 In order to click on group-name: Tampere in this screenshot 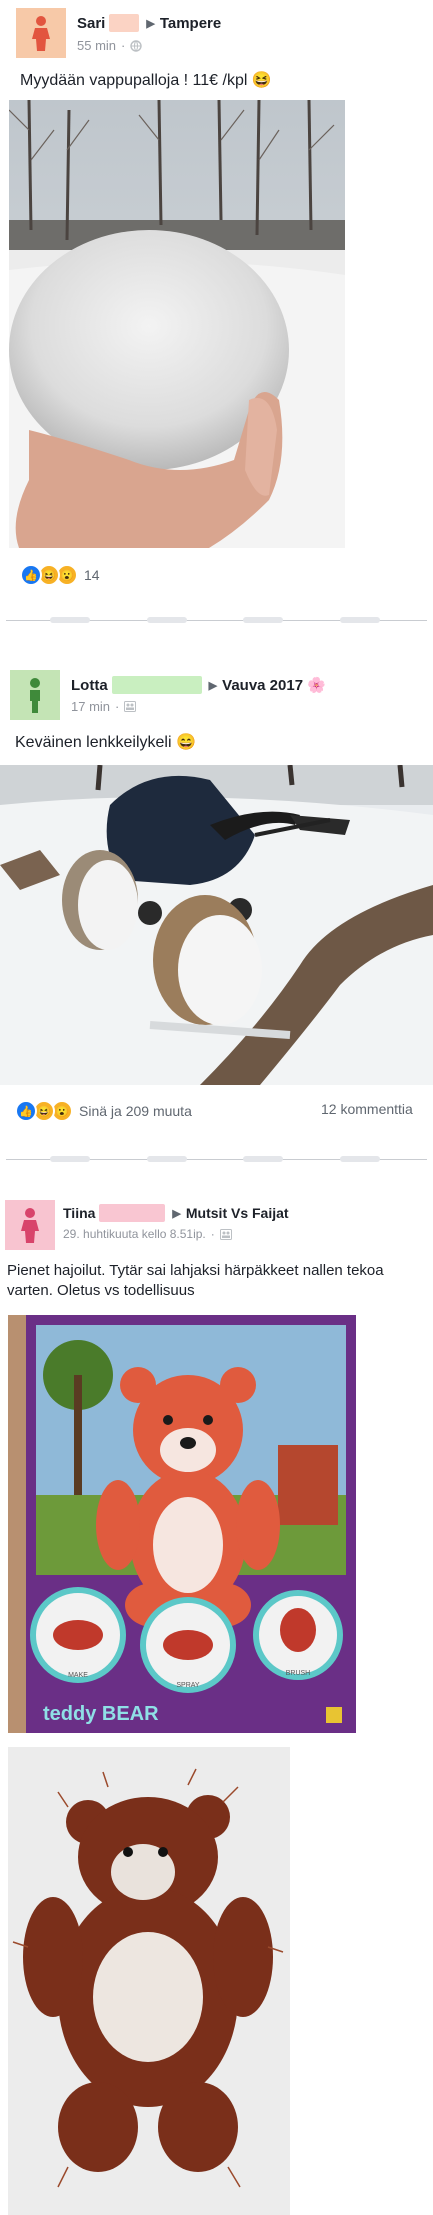, I will do `click(190, 23)`.